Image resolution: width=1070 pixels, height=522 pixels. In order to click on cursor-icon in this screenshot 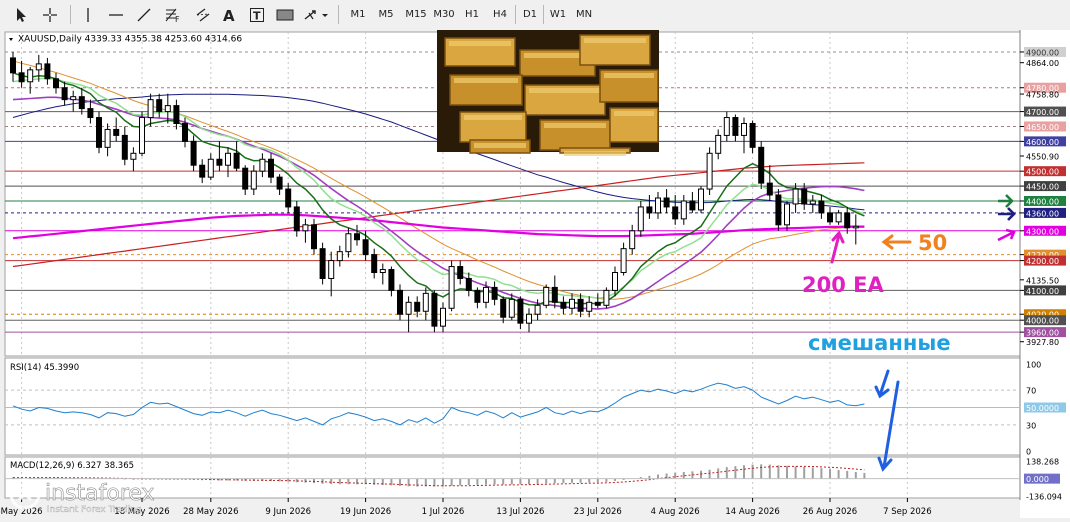, I will do `click(21, 14)`.